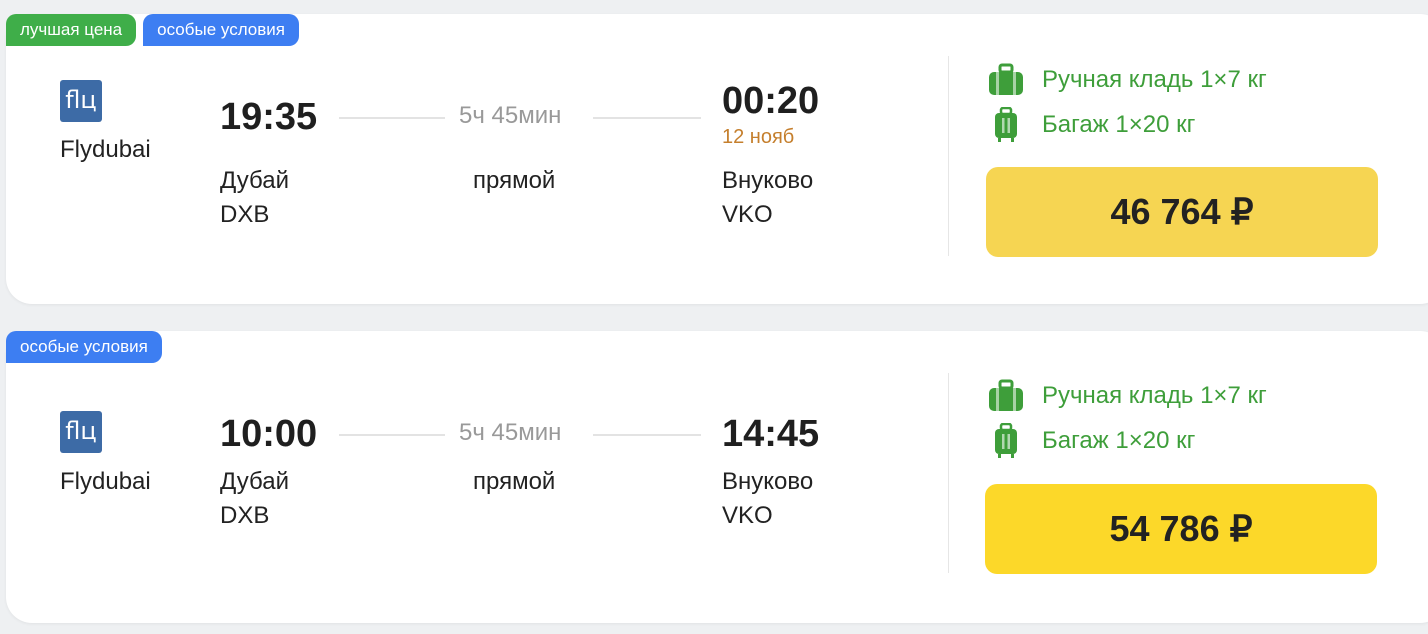 This screenshot has width=1428, height=634. I want to click on arrival-date: 12 нояб, so click(758, 137).